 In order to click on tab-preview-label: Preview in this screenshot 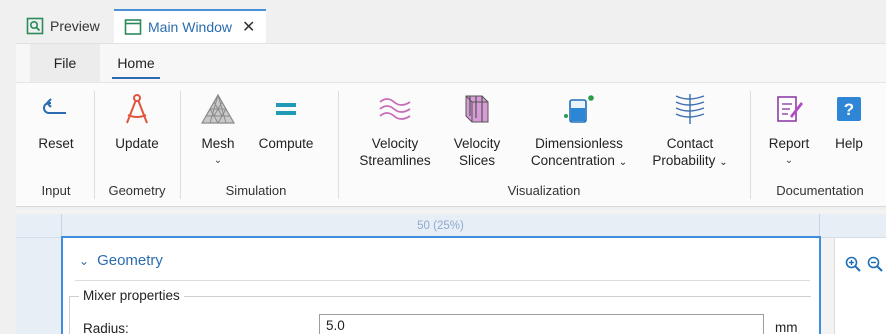, I will do `click(75, 26)`.